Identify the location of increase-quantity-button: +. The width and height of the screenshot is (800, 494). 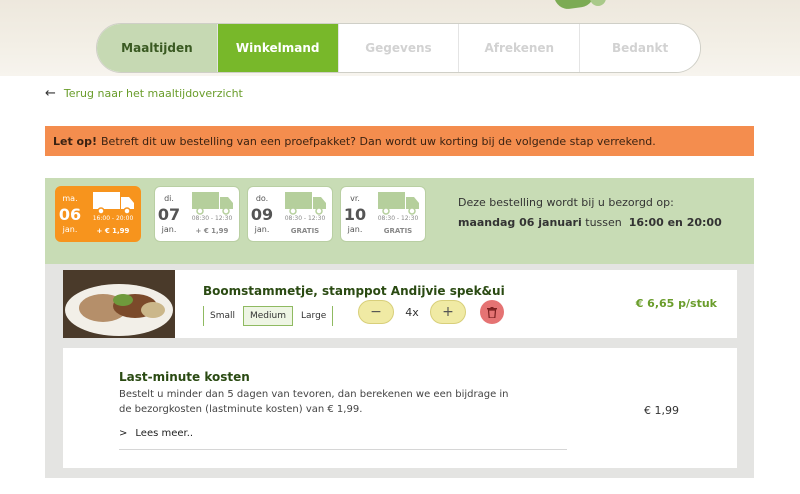
(448, 312).